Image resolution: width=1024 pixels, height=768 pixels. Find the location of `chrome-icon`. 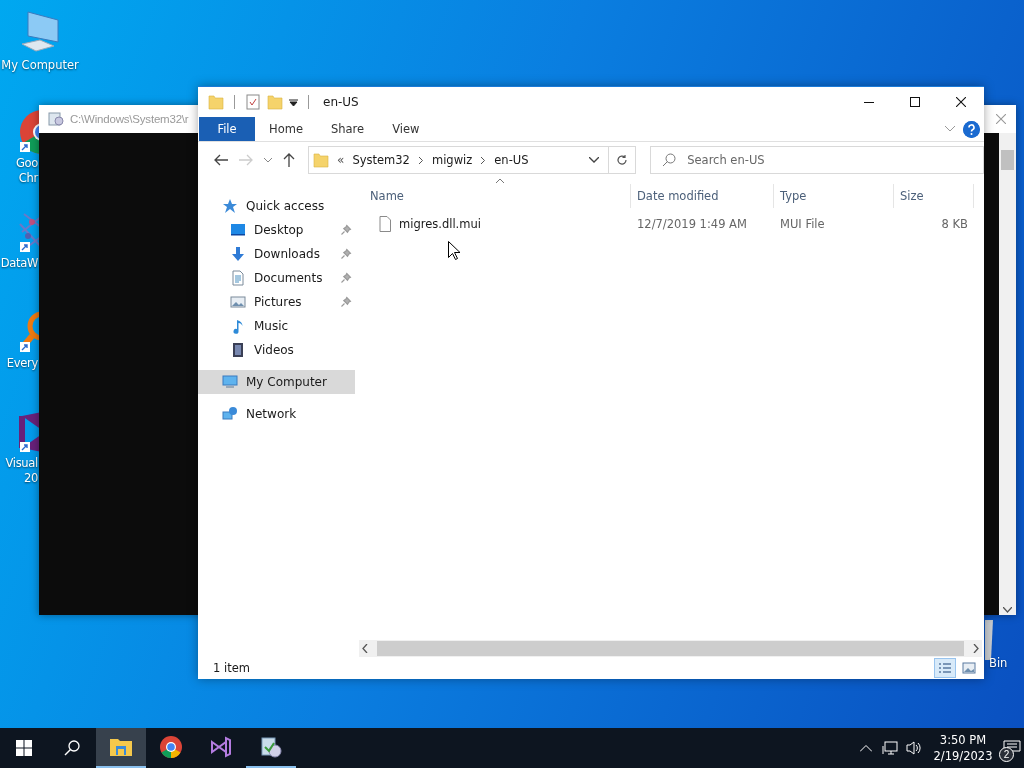

chrome-icon is located at coordinates (171, 747).